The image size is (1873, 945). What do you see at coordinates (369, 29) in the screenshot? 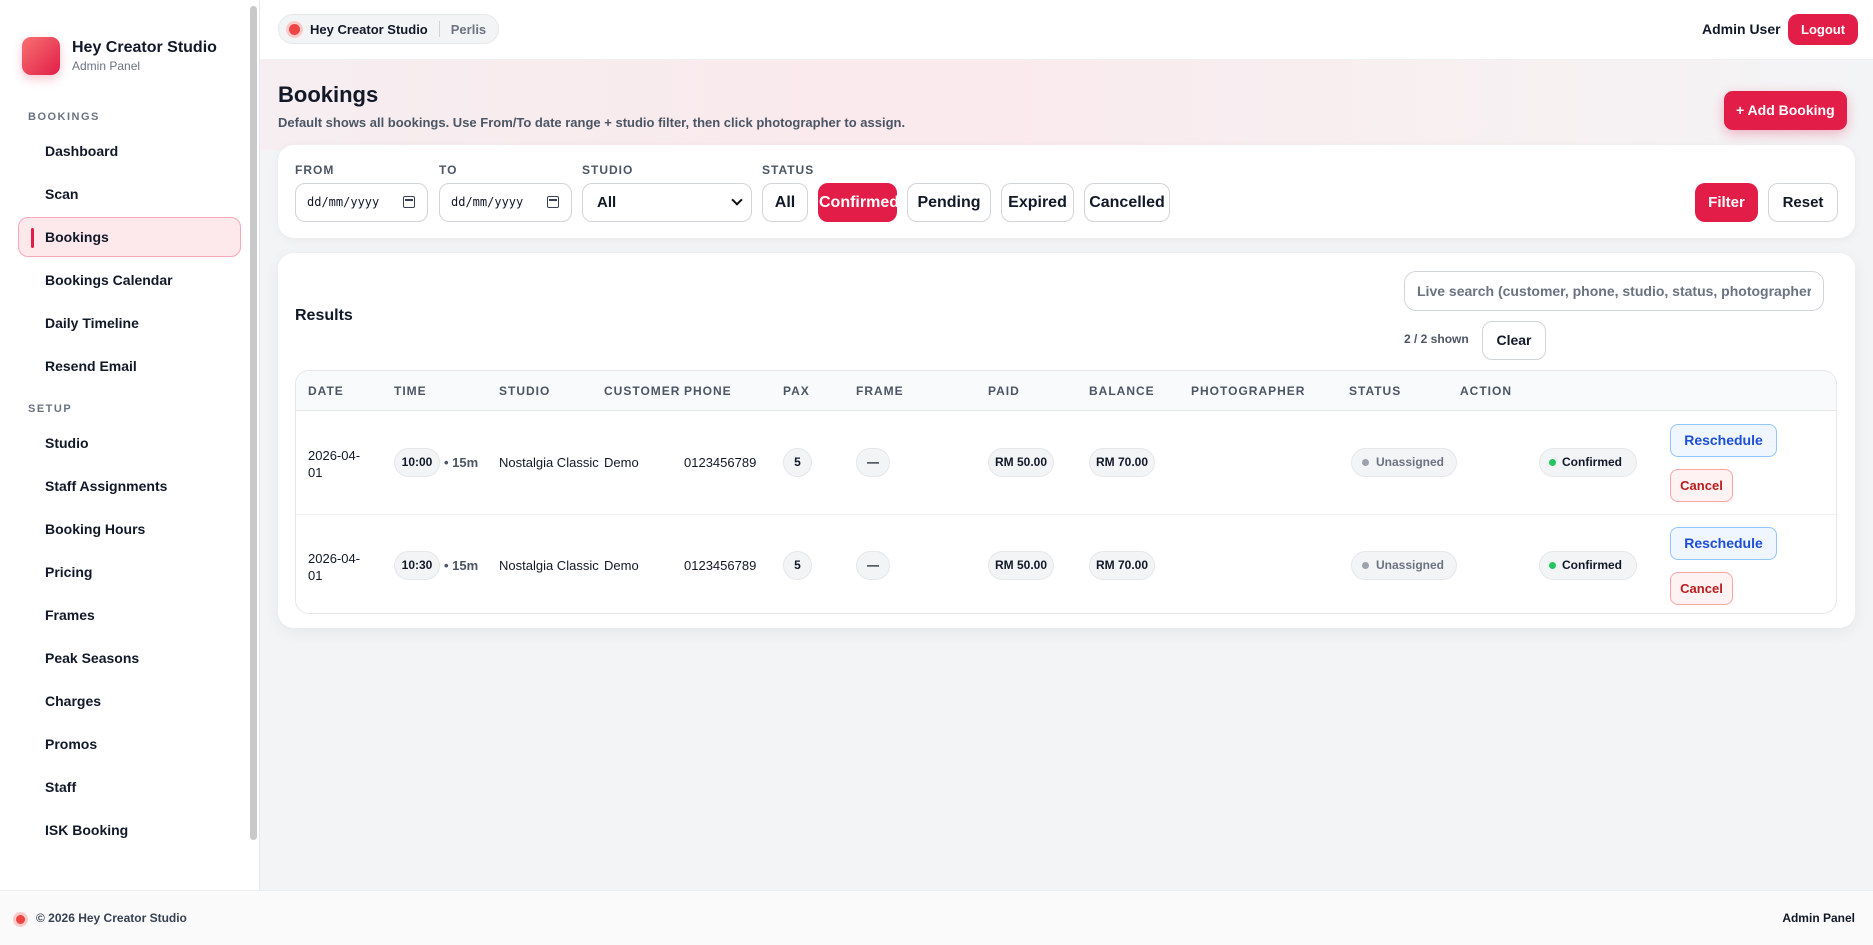
I see `topbar-studio-name: Hey Creator Studio` at bounding box center [369, 29].